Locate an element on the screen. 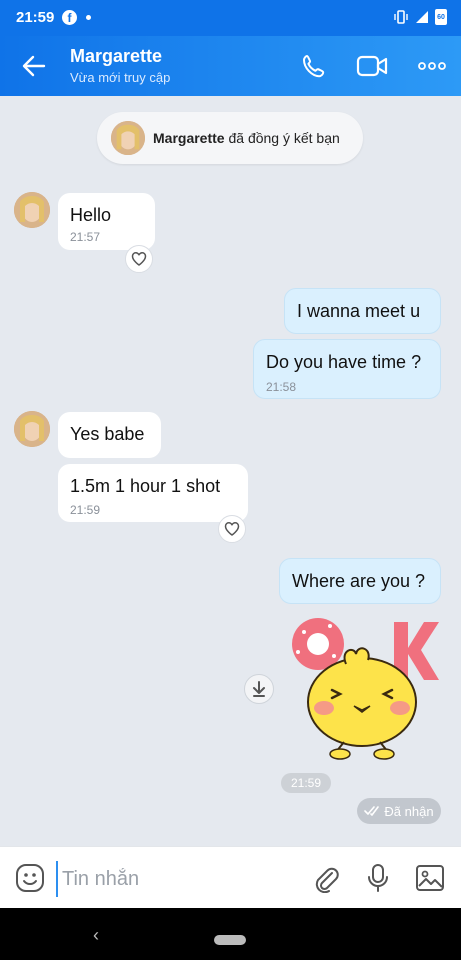 The width and height of the screenshot is (461, 960). nav-home-button is located at coordinates (230, 940).